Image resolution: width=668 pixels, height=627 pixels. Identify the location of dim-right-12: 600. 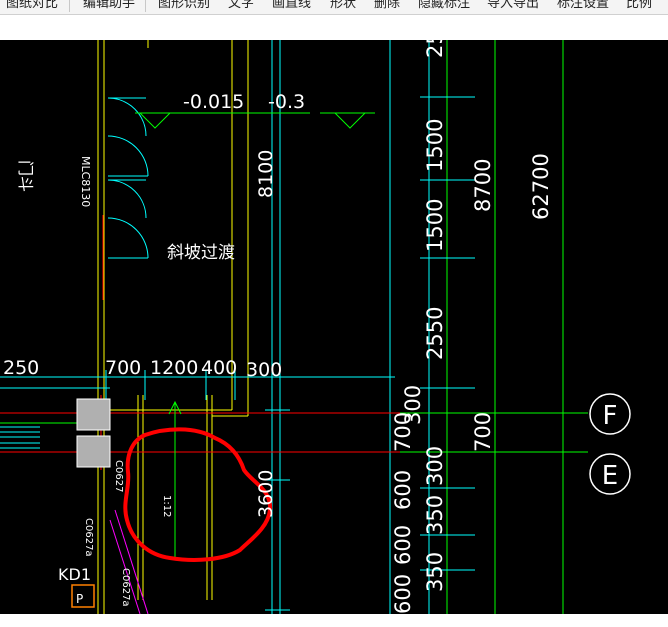
(403, 594).